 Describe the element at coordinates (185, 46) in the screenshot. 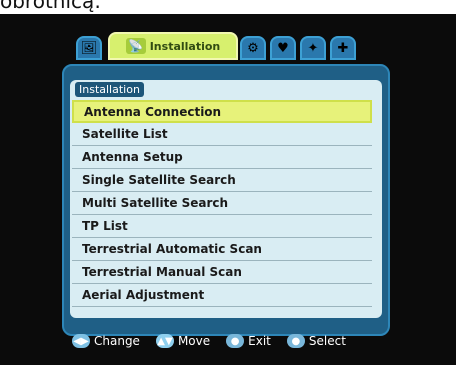

I see `tab-installation-label: Installation` at that location.